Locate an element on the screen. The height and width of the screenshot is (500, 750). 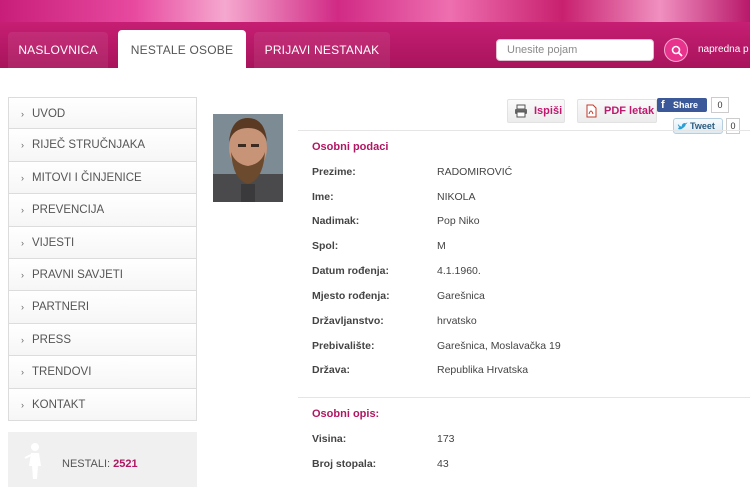
pdf-icon is located at coordinates (591, 111).